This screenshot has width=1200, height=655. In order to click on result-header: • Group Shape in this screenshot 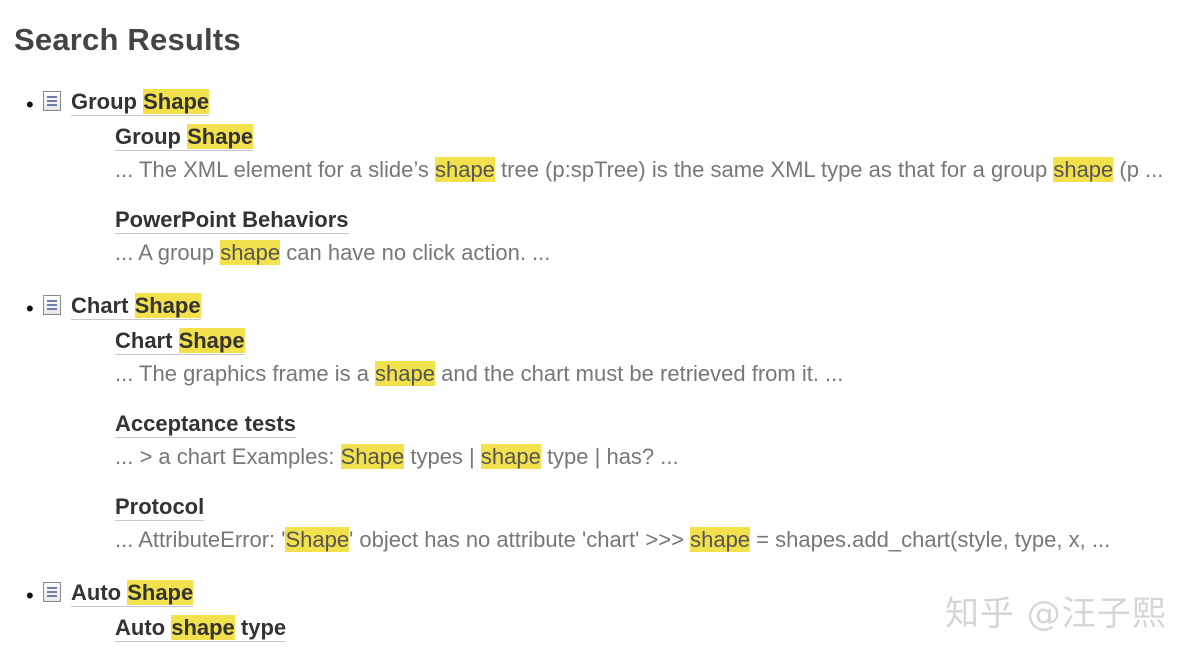, I will do `click(600, 103)`.